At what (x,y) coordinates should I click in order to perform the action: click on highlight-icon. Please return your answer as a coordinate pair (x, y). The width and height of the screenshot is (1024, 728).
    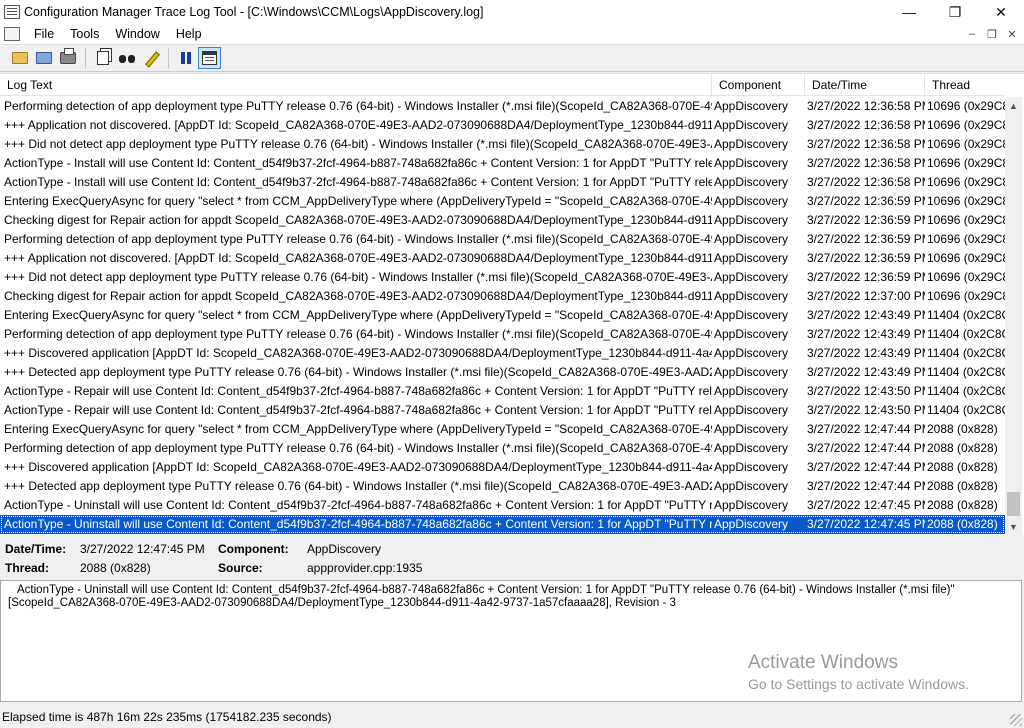
    Looking at the image, I should click on (151, 58).